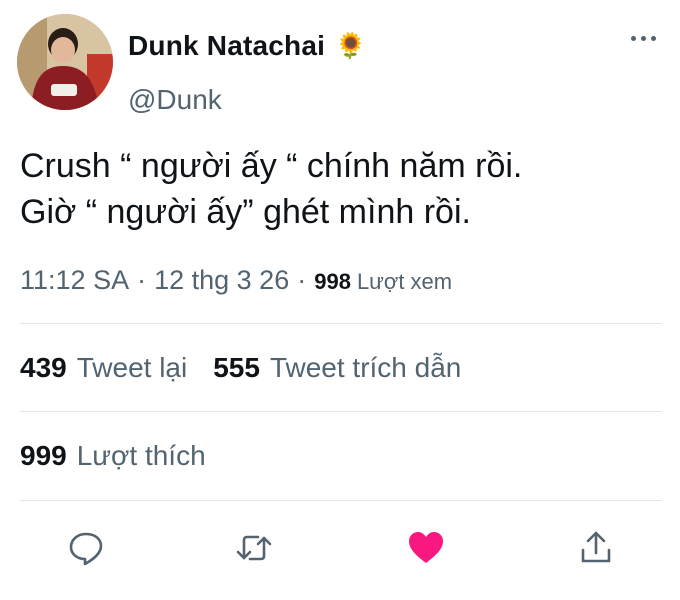 The height and width of the screenshot is (600, 680). I want to click on retweets-label: Tweet lại, so click(132, 368).